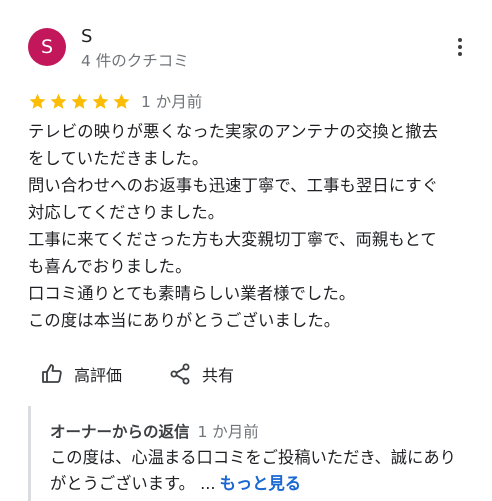  I want to click on like-button: 高評価, so click(81, 374).